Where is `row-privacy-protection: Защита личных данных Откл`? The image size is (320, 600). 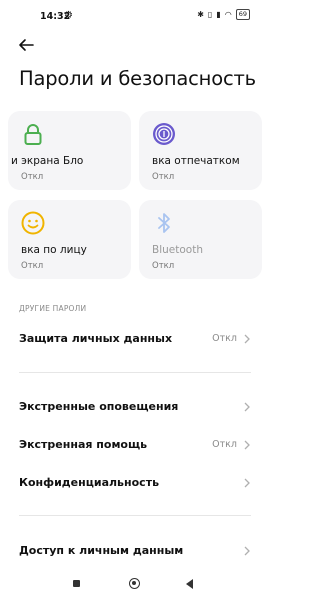
row-privacy-protection: Защита личных данных Откл is located at coordinates (135, 339).